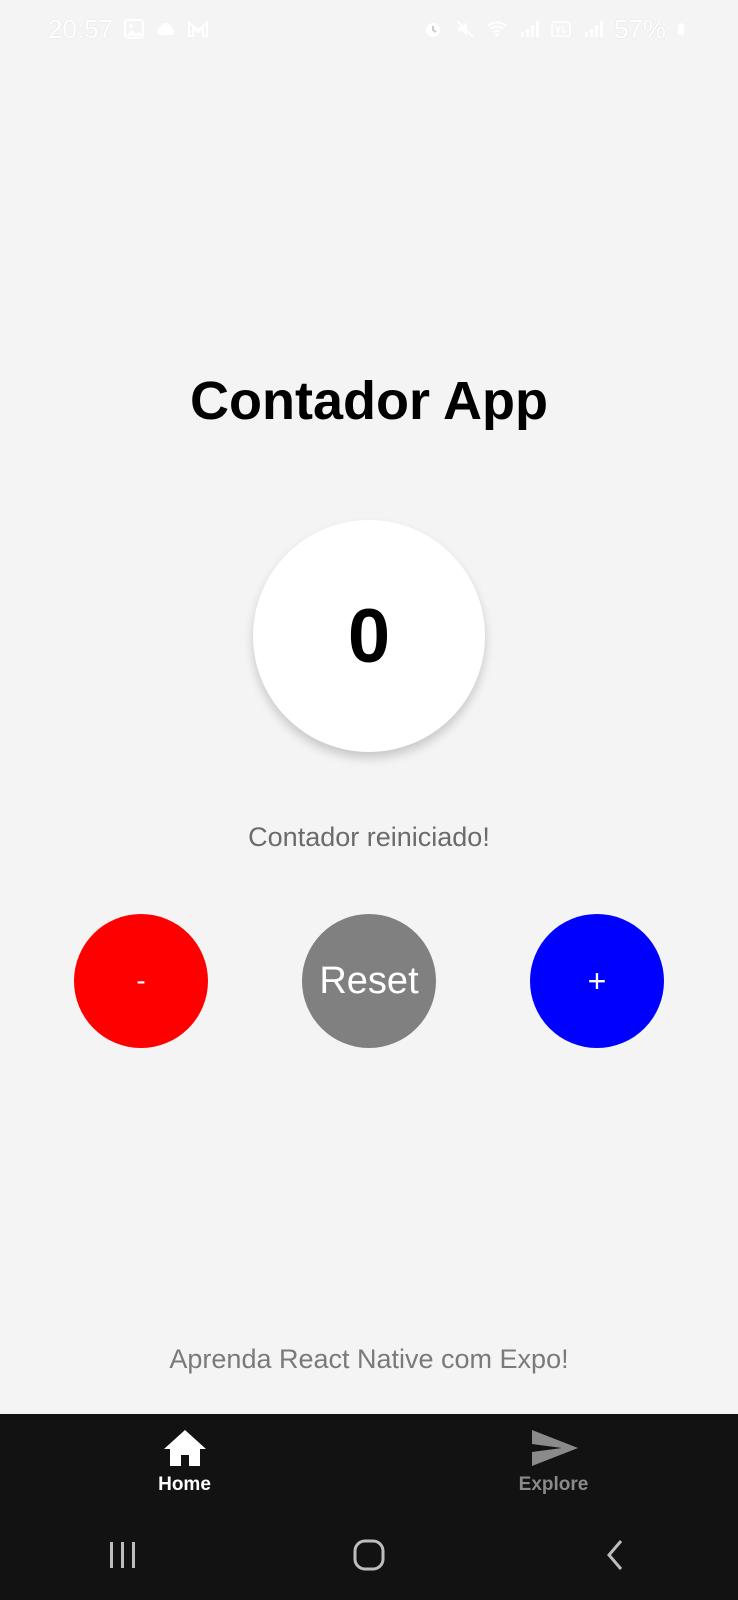 This screenshot has width=738, height=1600. I want to click on home-nav-icon, so click(369, 1555).